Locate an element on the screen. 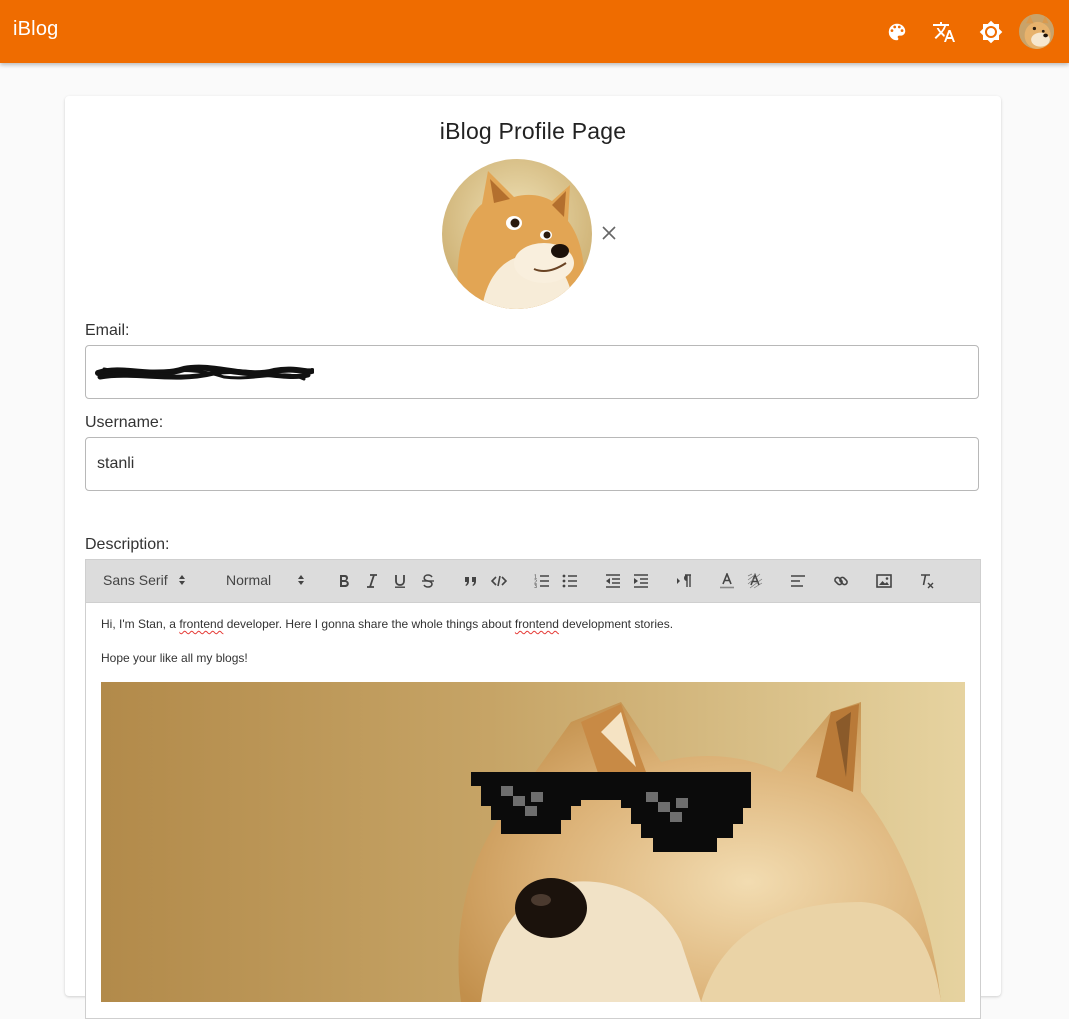 This screenshot has height=1019, width=1069. italic-icon is located at coordinates (372, 581).